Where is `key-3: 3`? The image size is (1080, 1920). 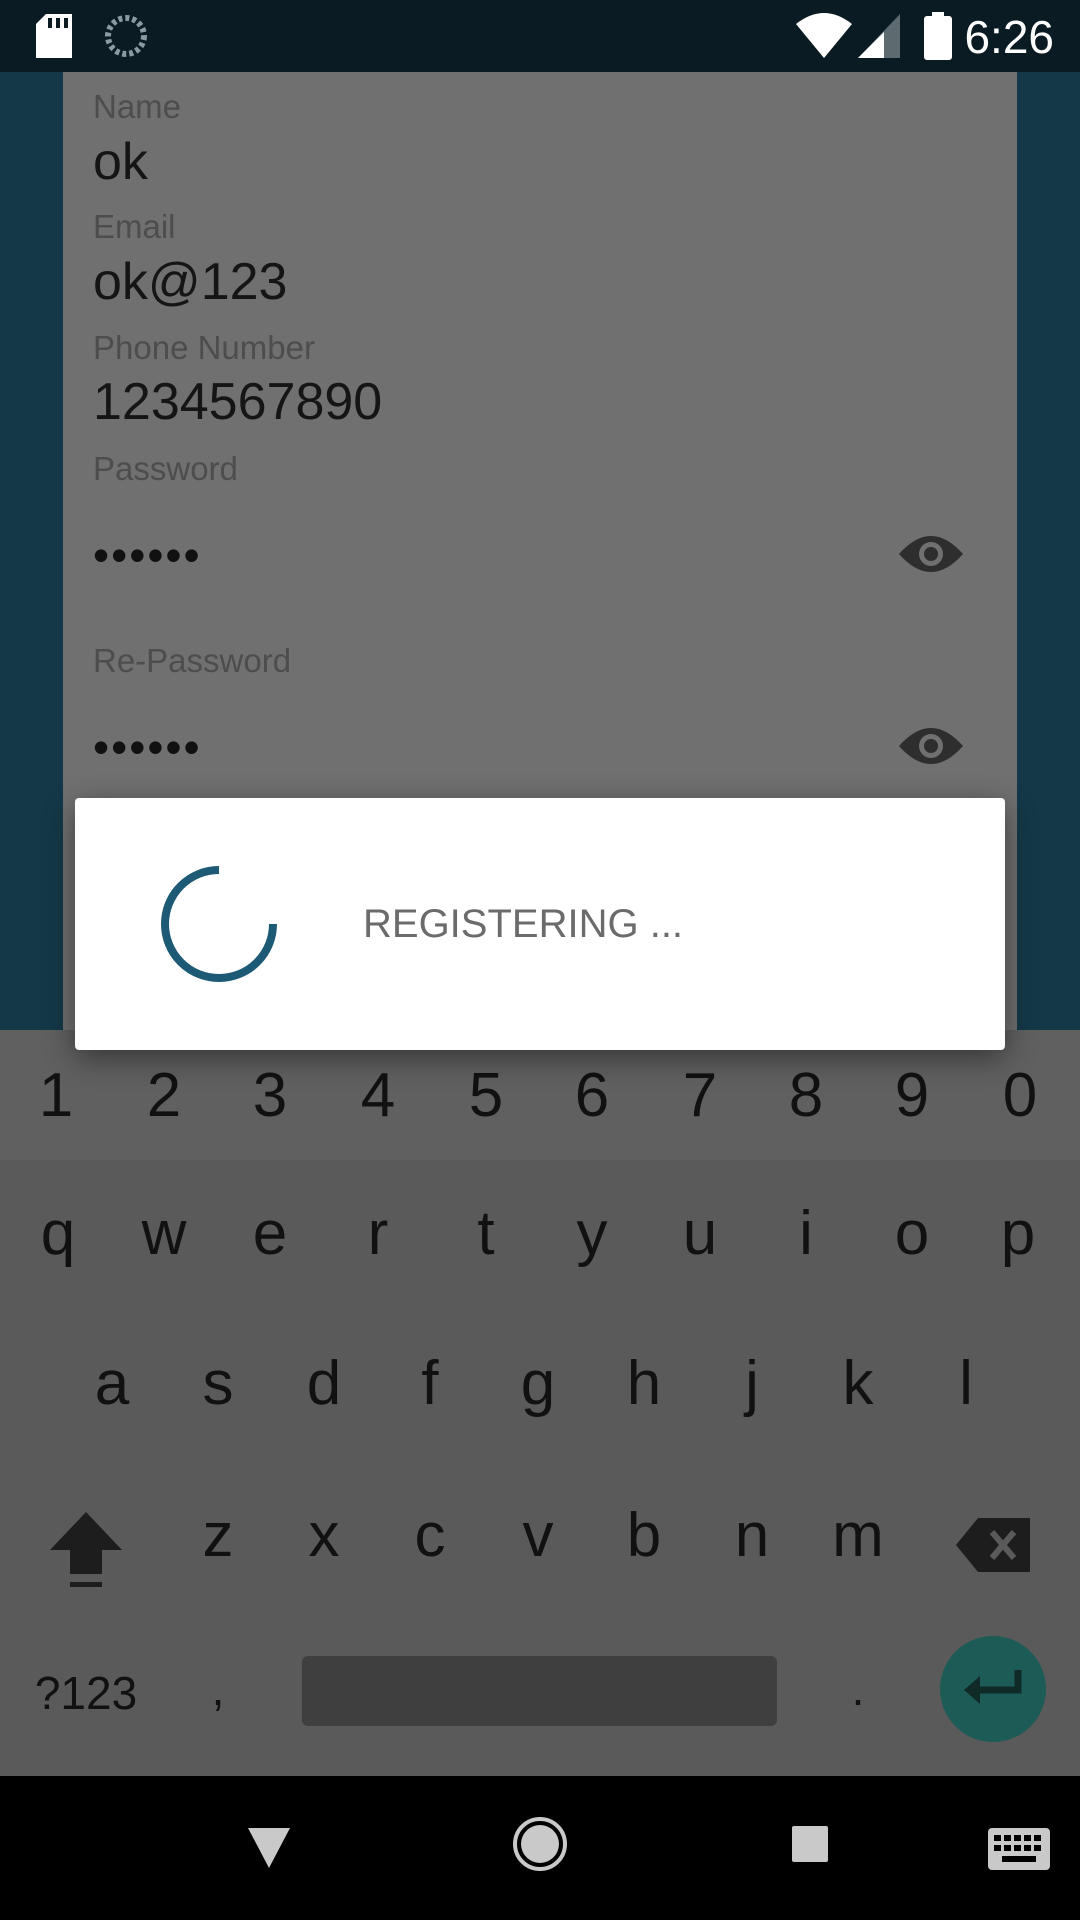
key-3: 3 is located at coordinates (270, 1095).